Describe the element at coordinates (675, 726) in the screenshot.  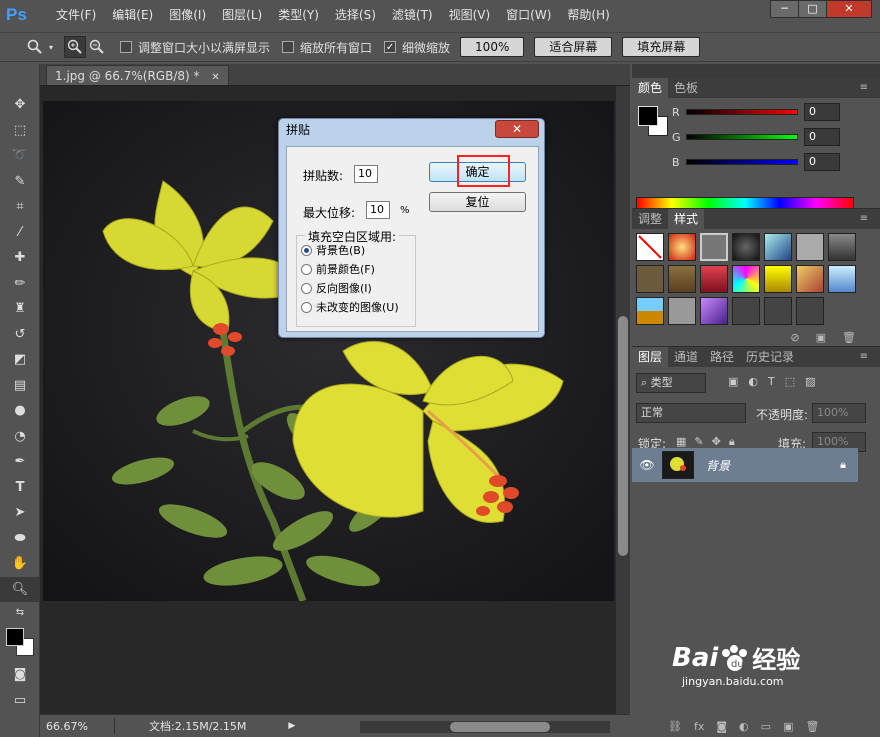
I see `link-layers-icon: ⛓︎` at that location.